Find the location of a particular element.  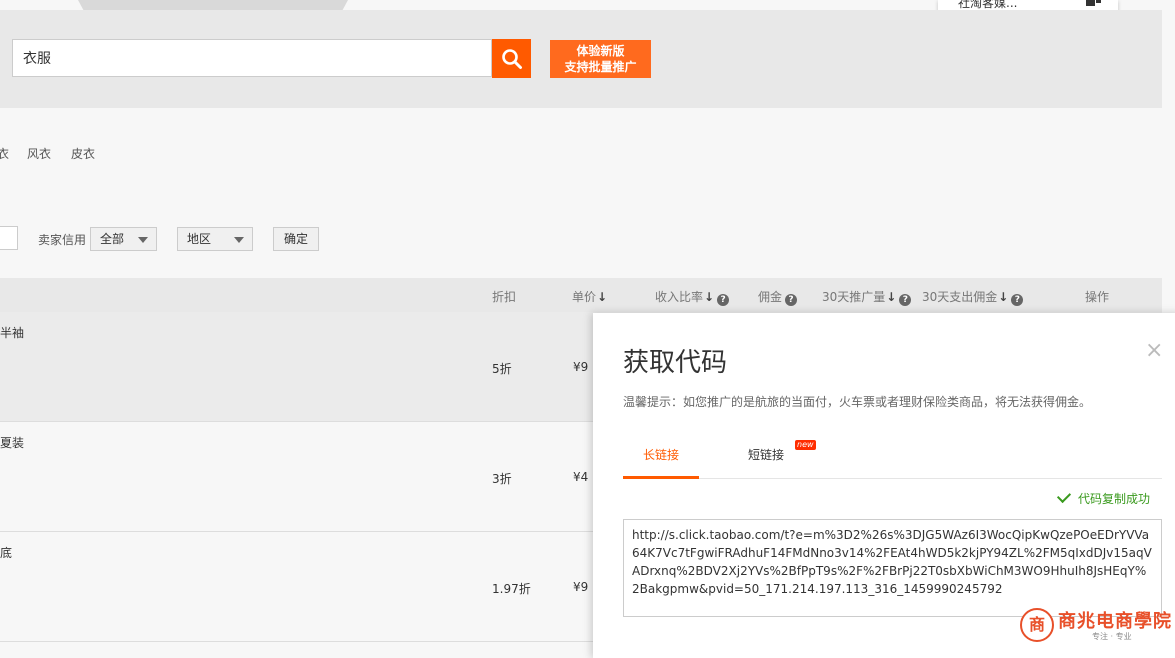

credit-select: 全部 is located at coordinates (123, 239).